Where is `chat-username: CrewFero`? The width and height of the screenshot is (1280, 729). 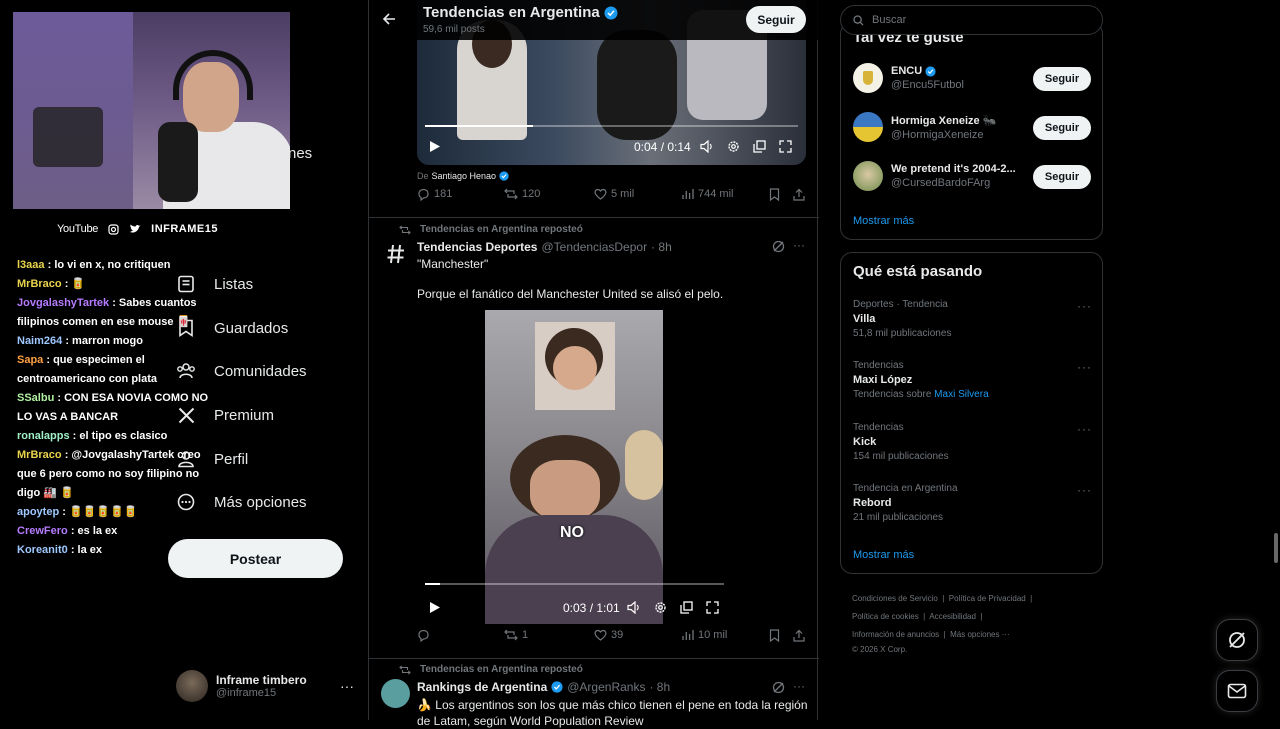 chat-username: CrewFero is located at coordinates (42, 531).